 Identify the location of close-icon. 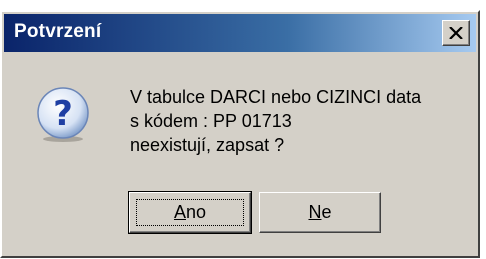
(456, 33).